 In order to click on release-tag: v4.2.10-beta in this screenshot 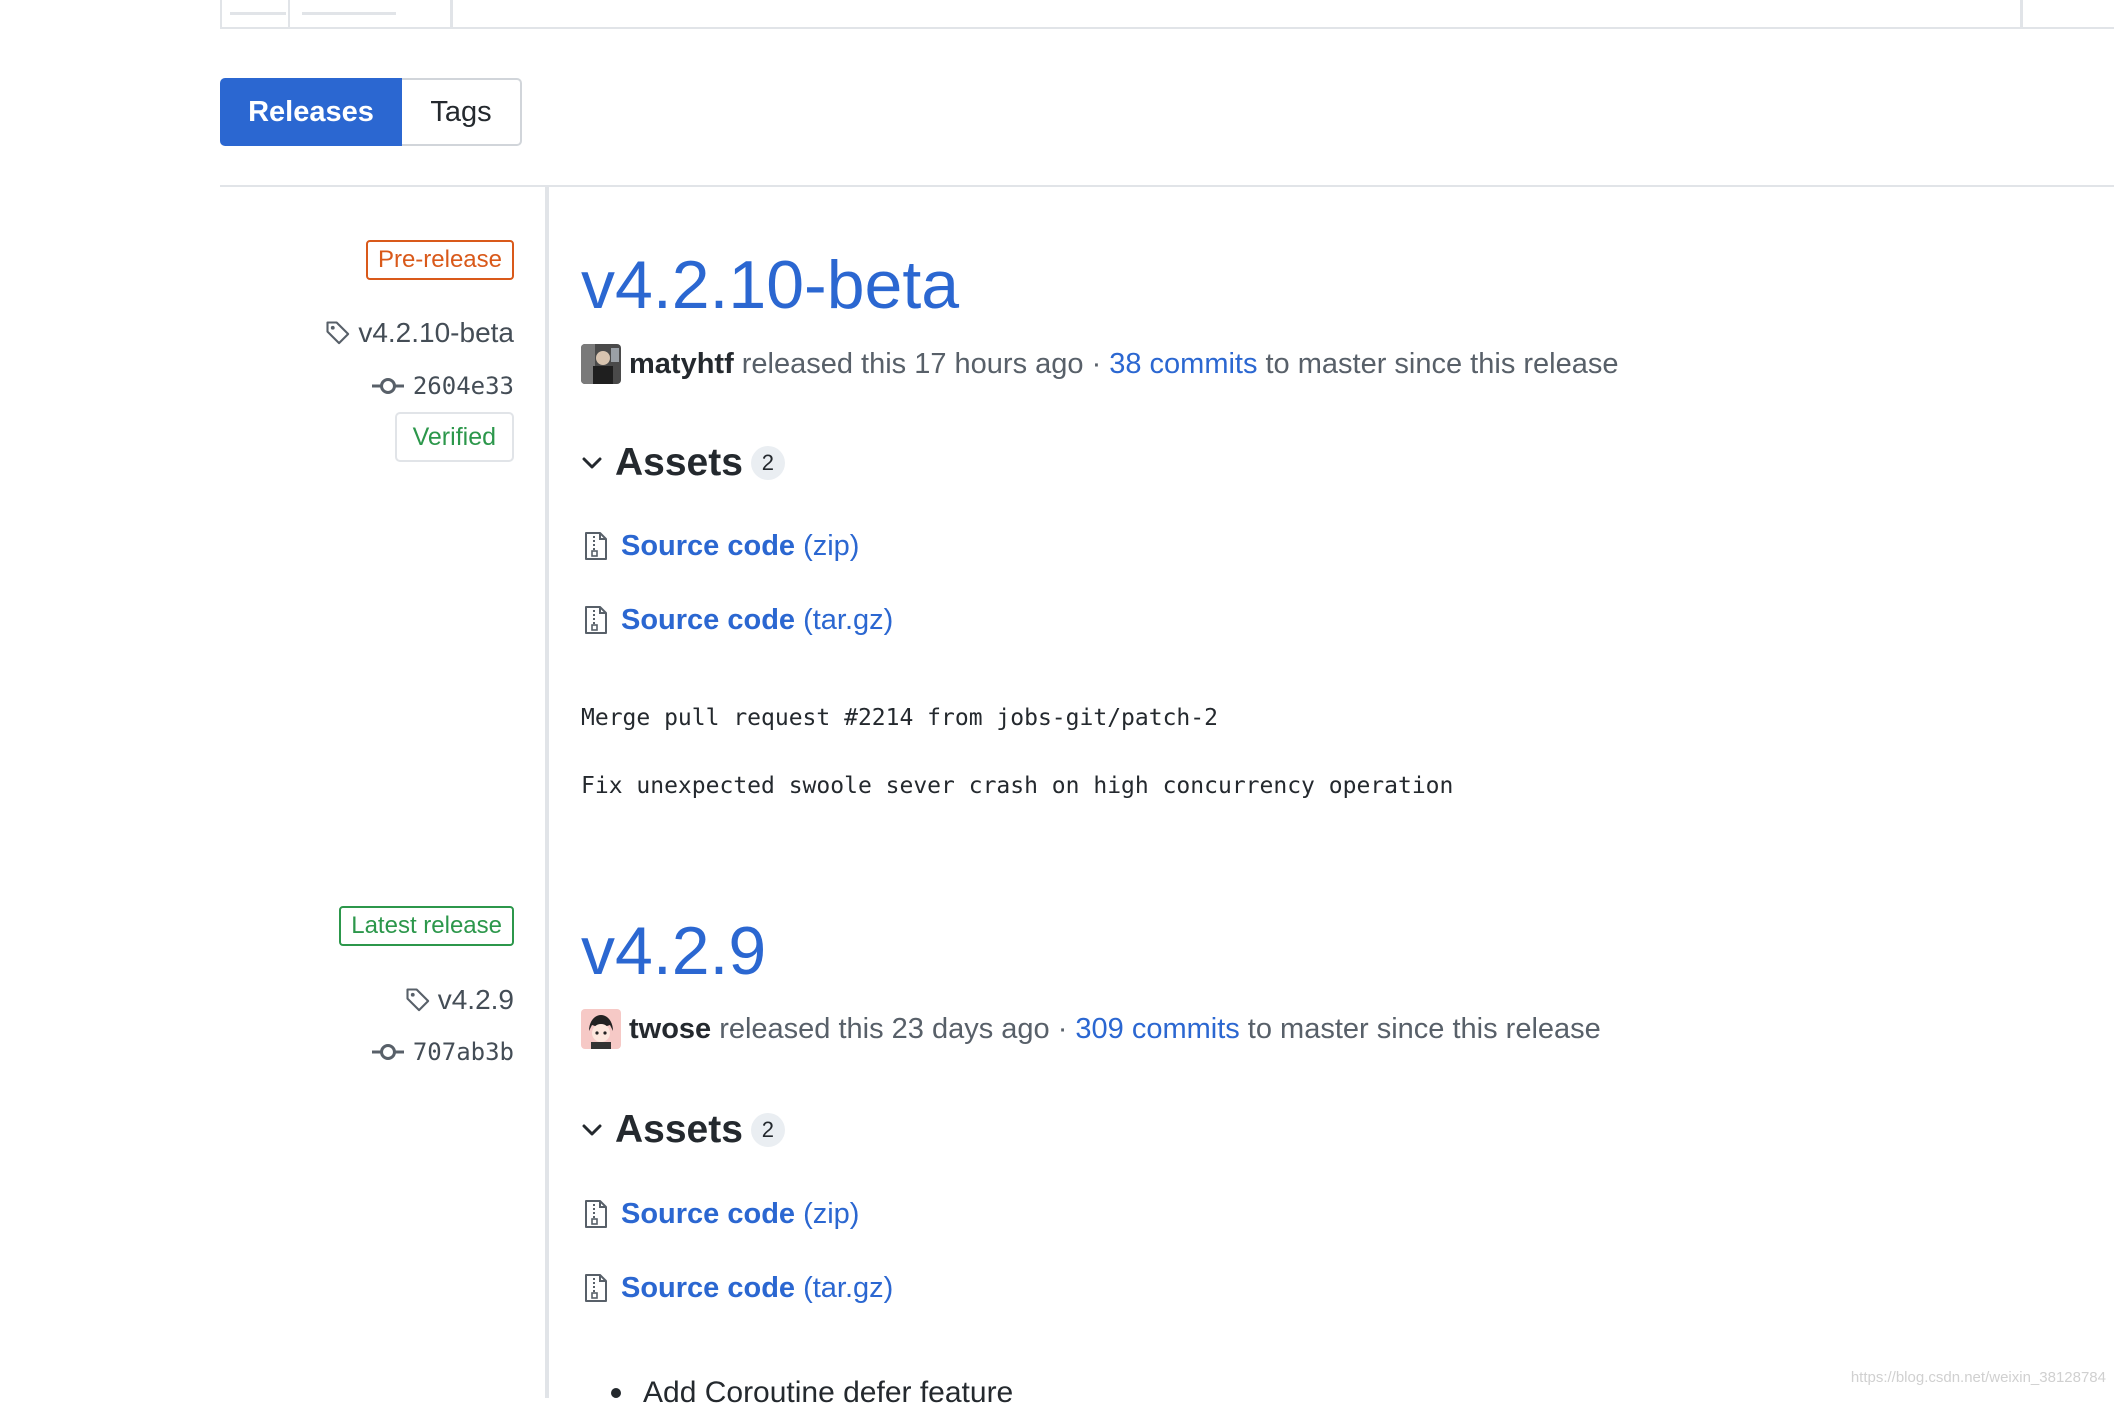, I will do `click(418, 333)`.